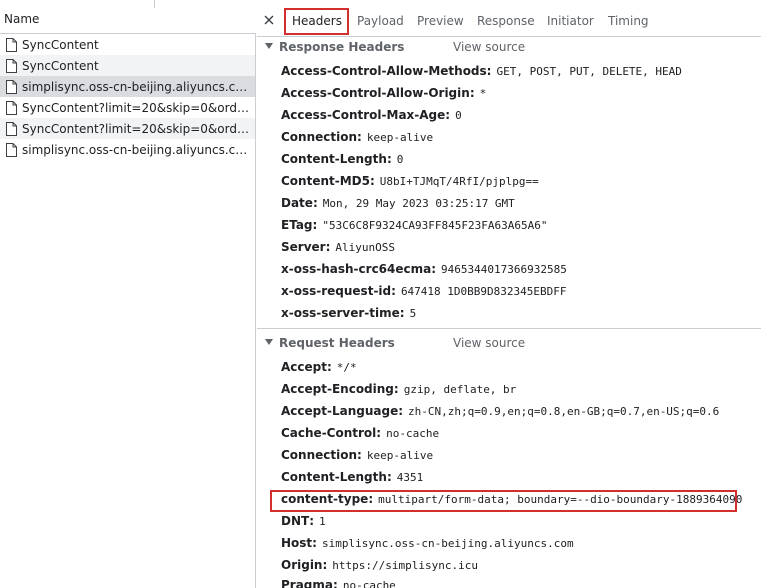  I want to click on tab-payload: Payload, so click(380, 21).